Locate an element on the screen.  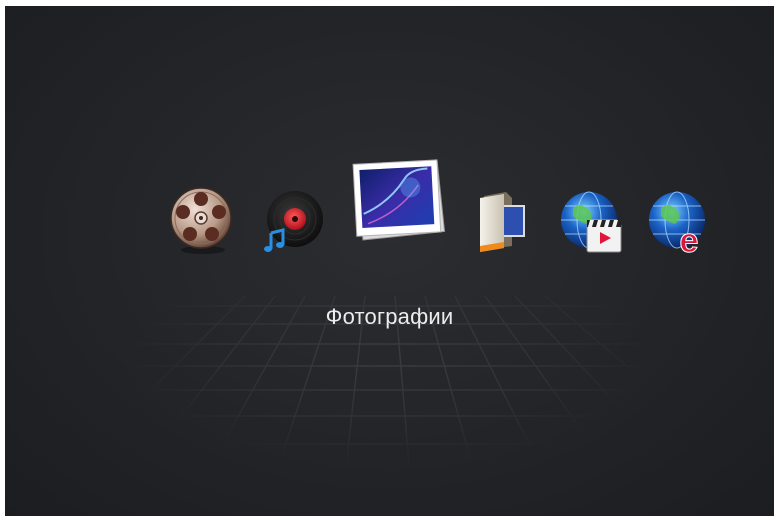
globe-browser-icon: e is located at coordinates (681, 224).